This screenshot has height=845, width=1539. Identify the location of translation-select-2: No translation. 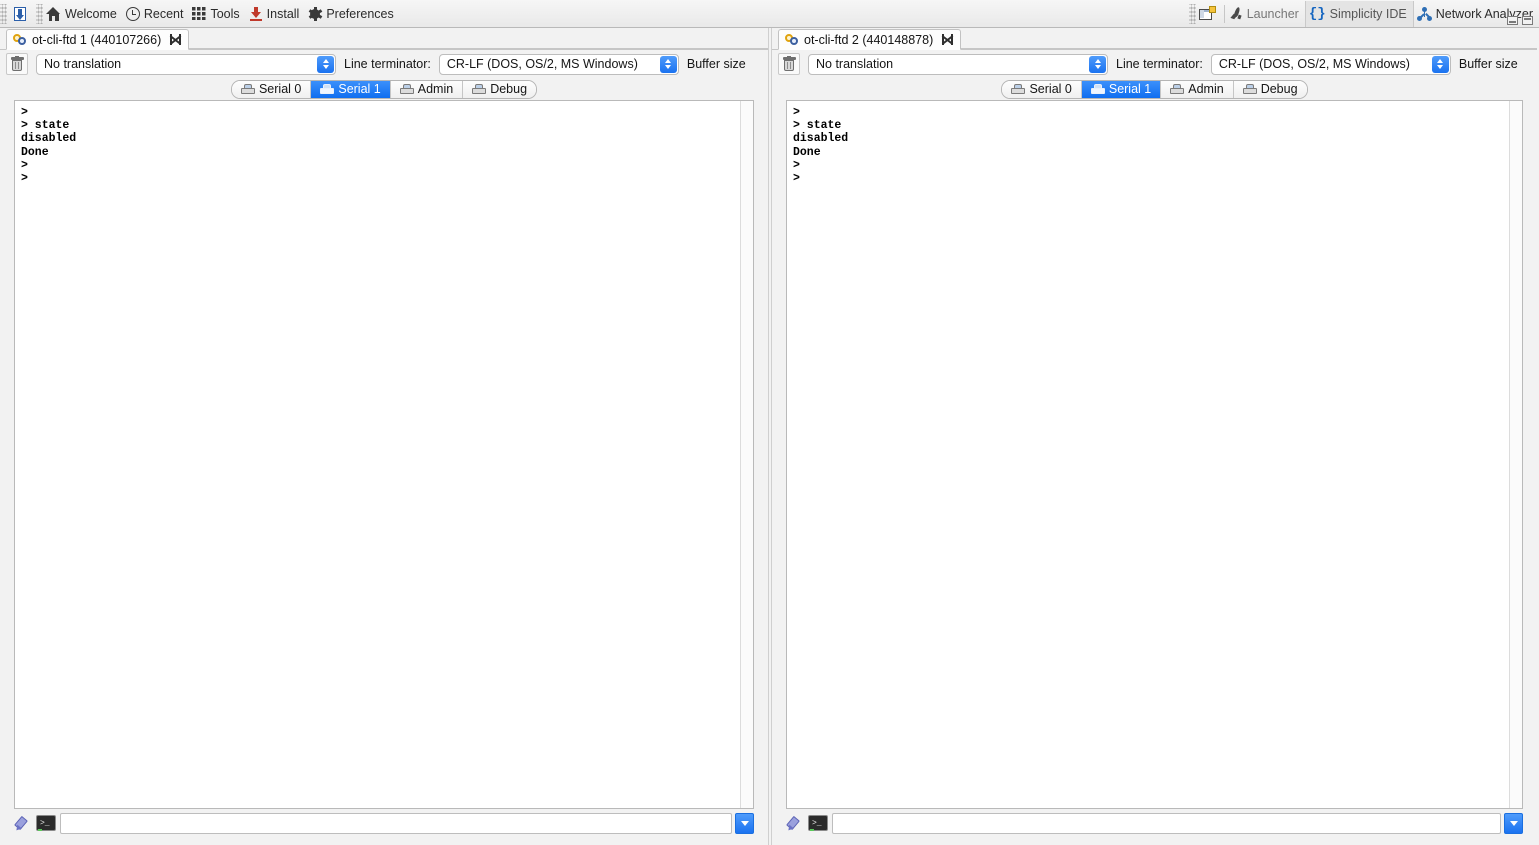
(958, 64).